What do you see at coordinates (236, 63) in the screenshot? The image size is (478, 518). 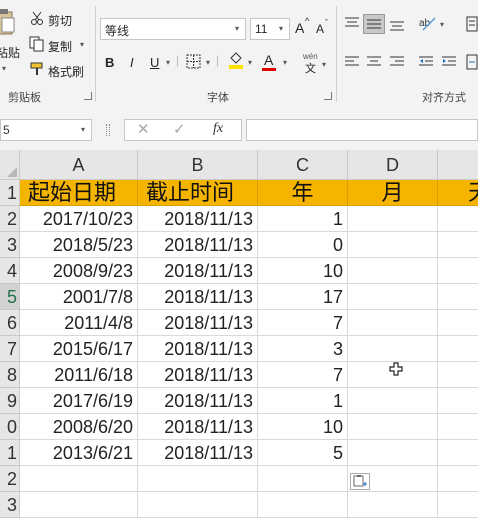 I see `fill-color-icon` at bounding box center [236, 63].